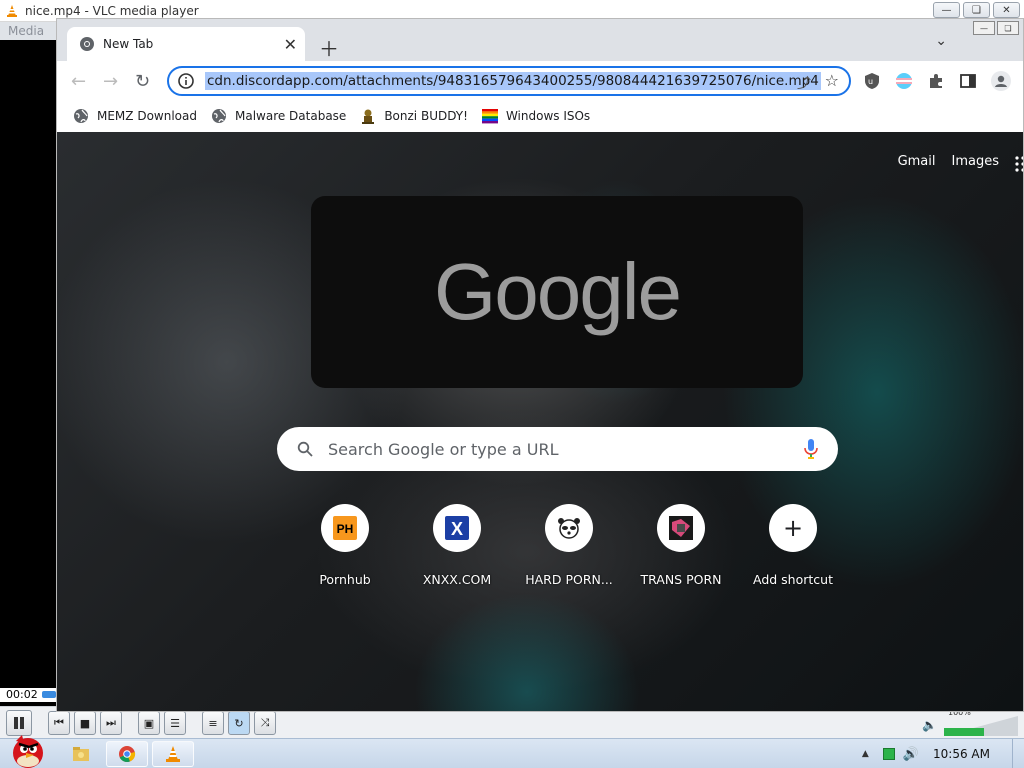  I want to click on tab-new-tab: New Tab ✕, so click(186, 44).